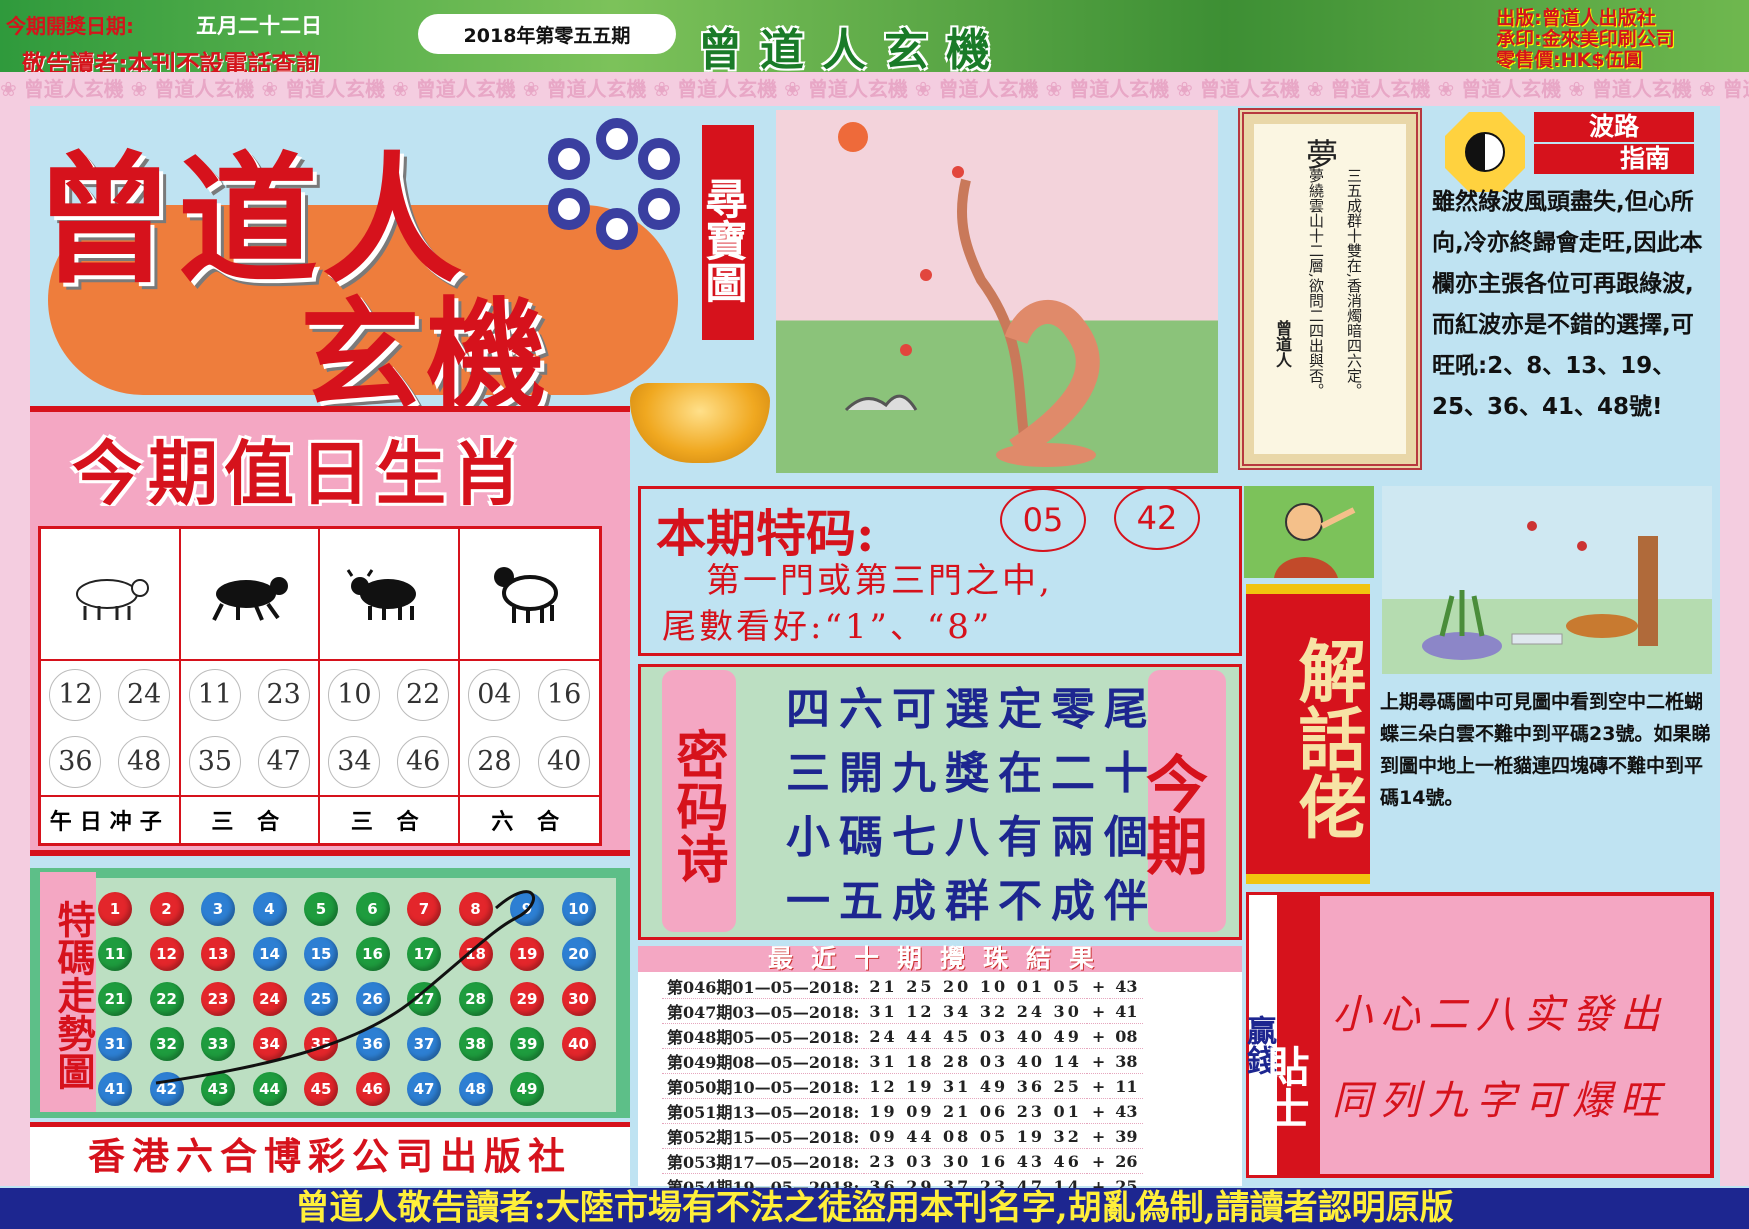  Describe the element at coordinates (68, 992) in the screenshot. I see `trend-chart-tag: 特碼走勢圖` at that location.